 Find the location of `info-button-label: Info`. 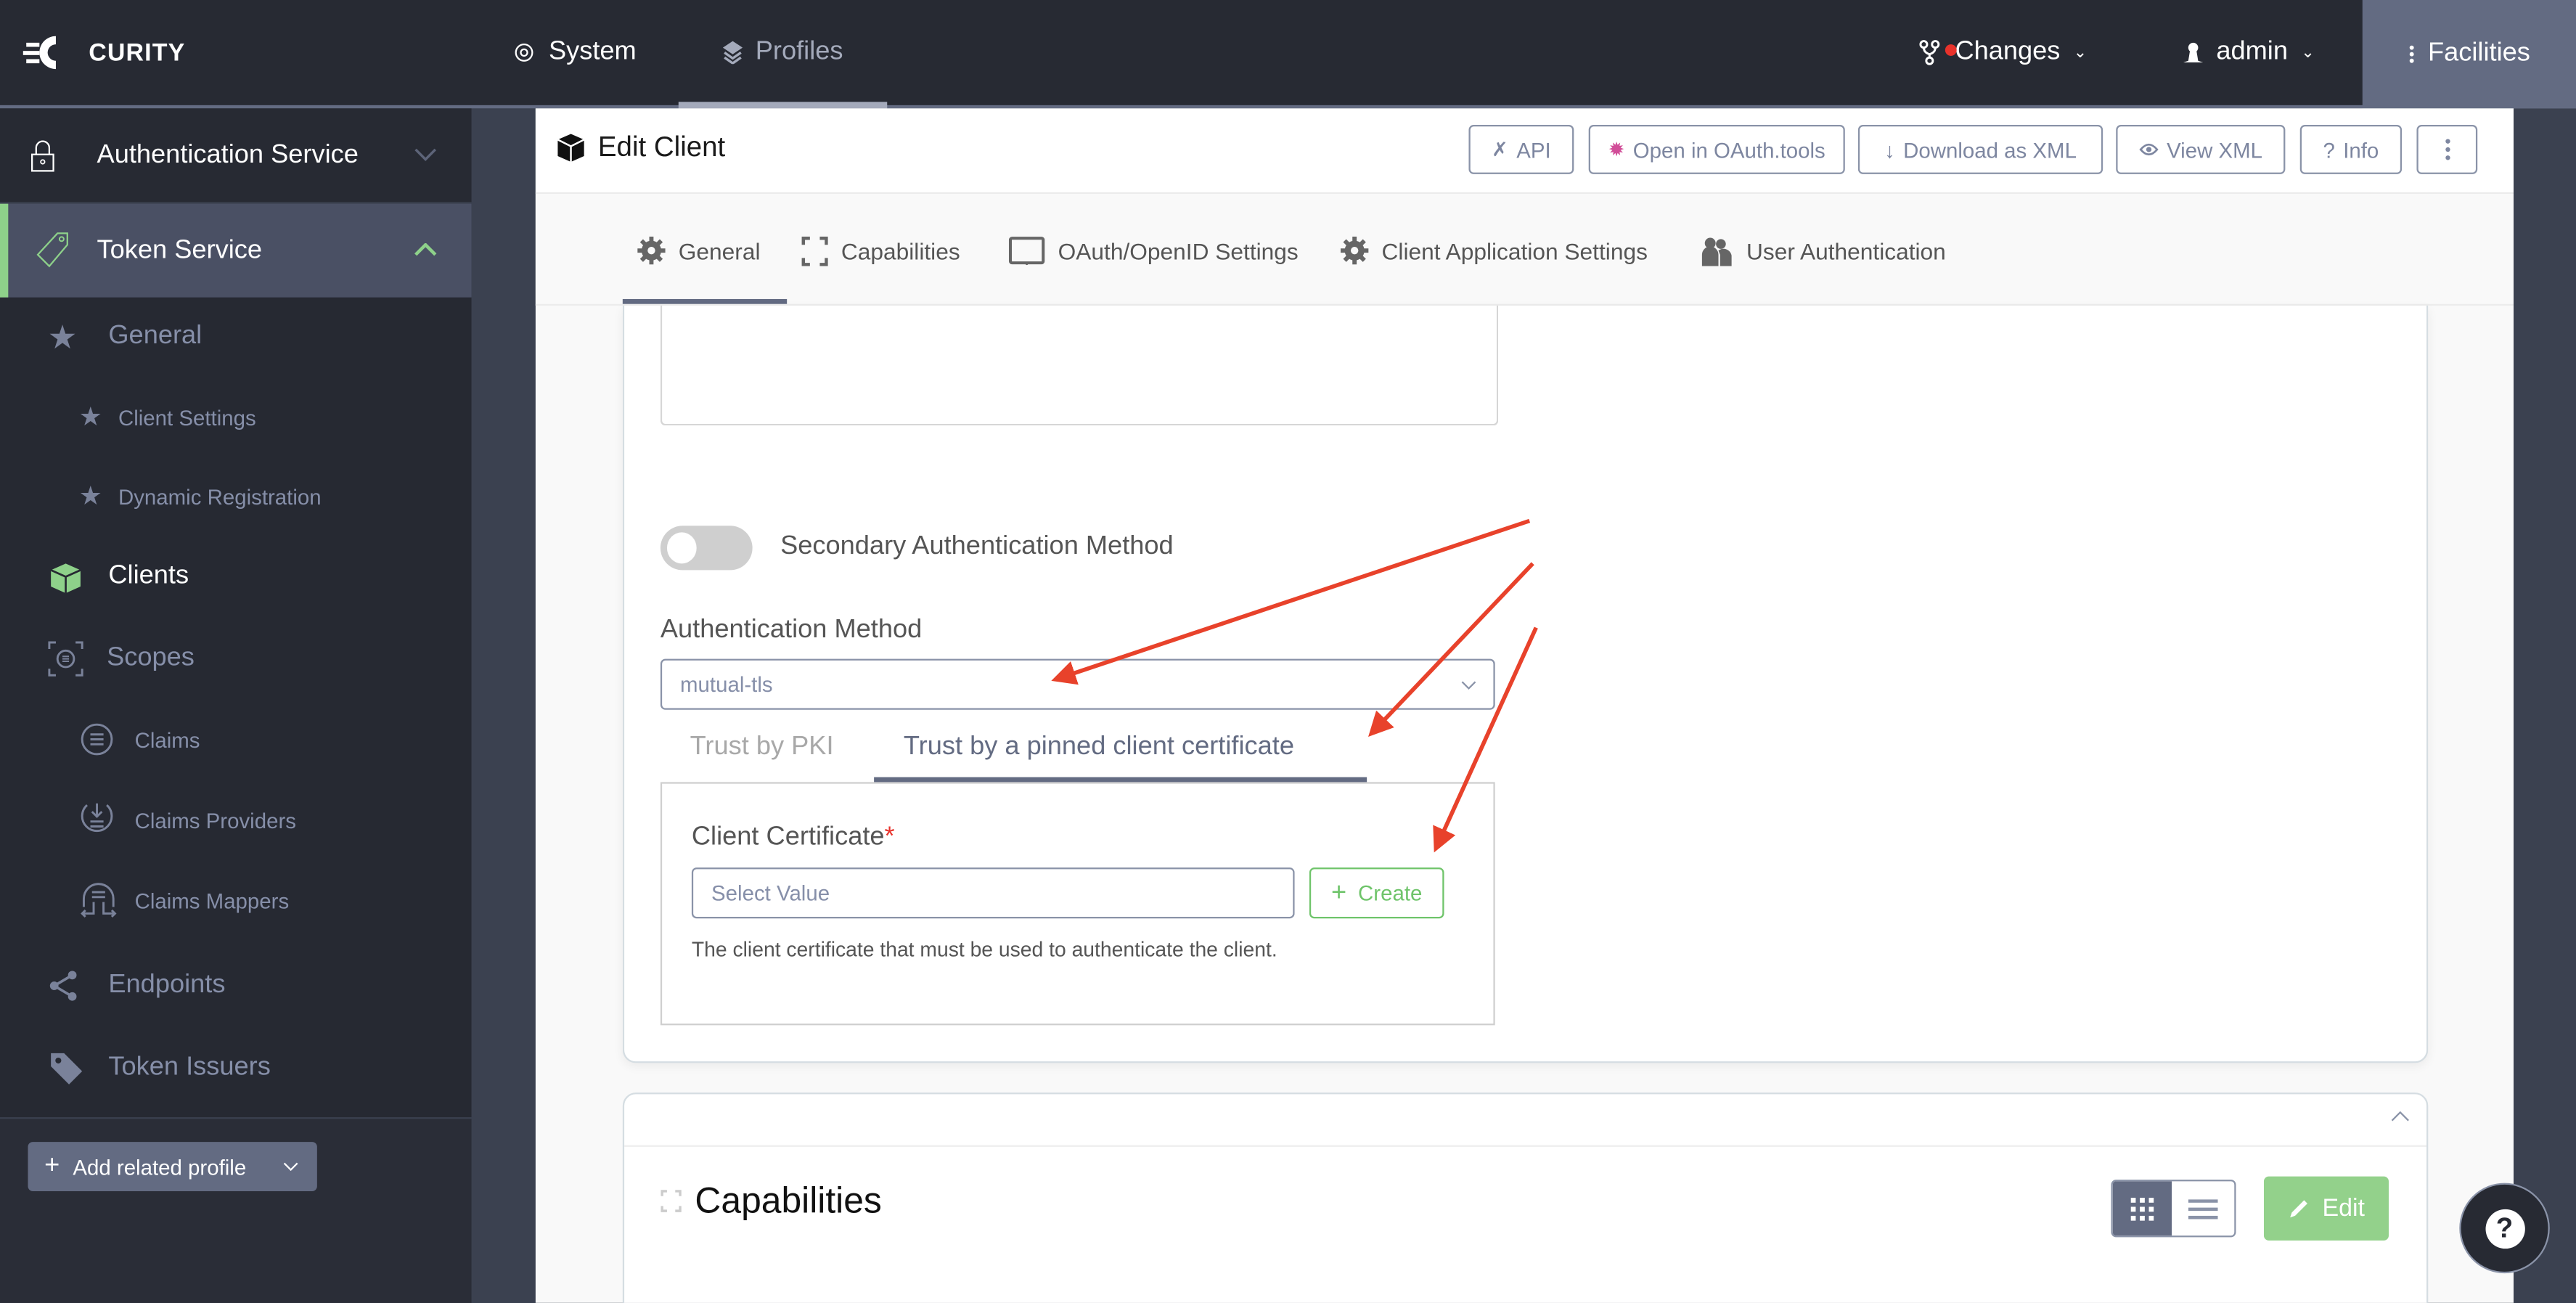

info-button-label: Info is located at coordinates (2361, 149).